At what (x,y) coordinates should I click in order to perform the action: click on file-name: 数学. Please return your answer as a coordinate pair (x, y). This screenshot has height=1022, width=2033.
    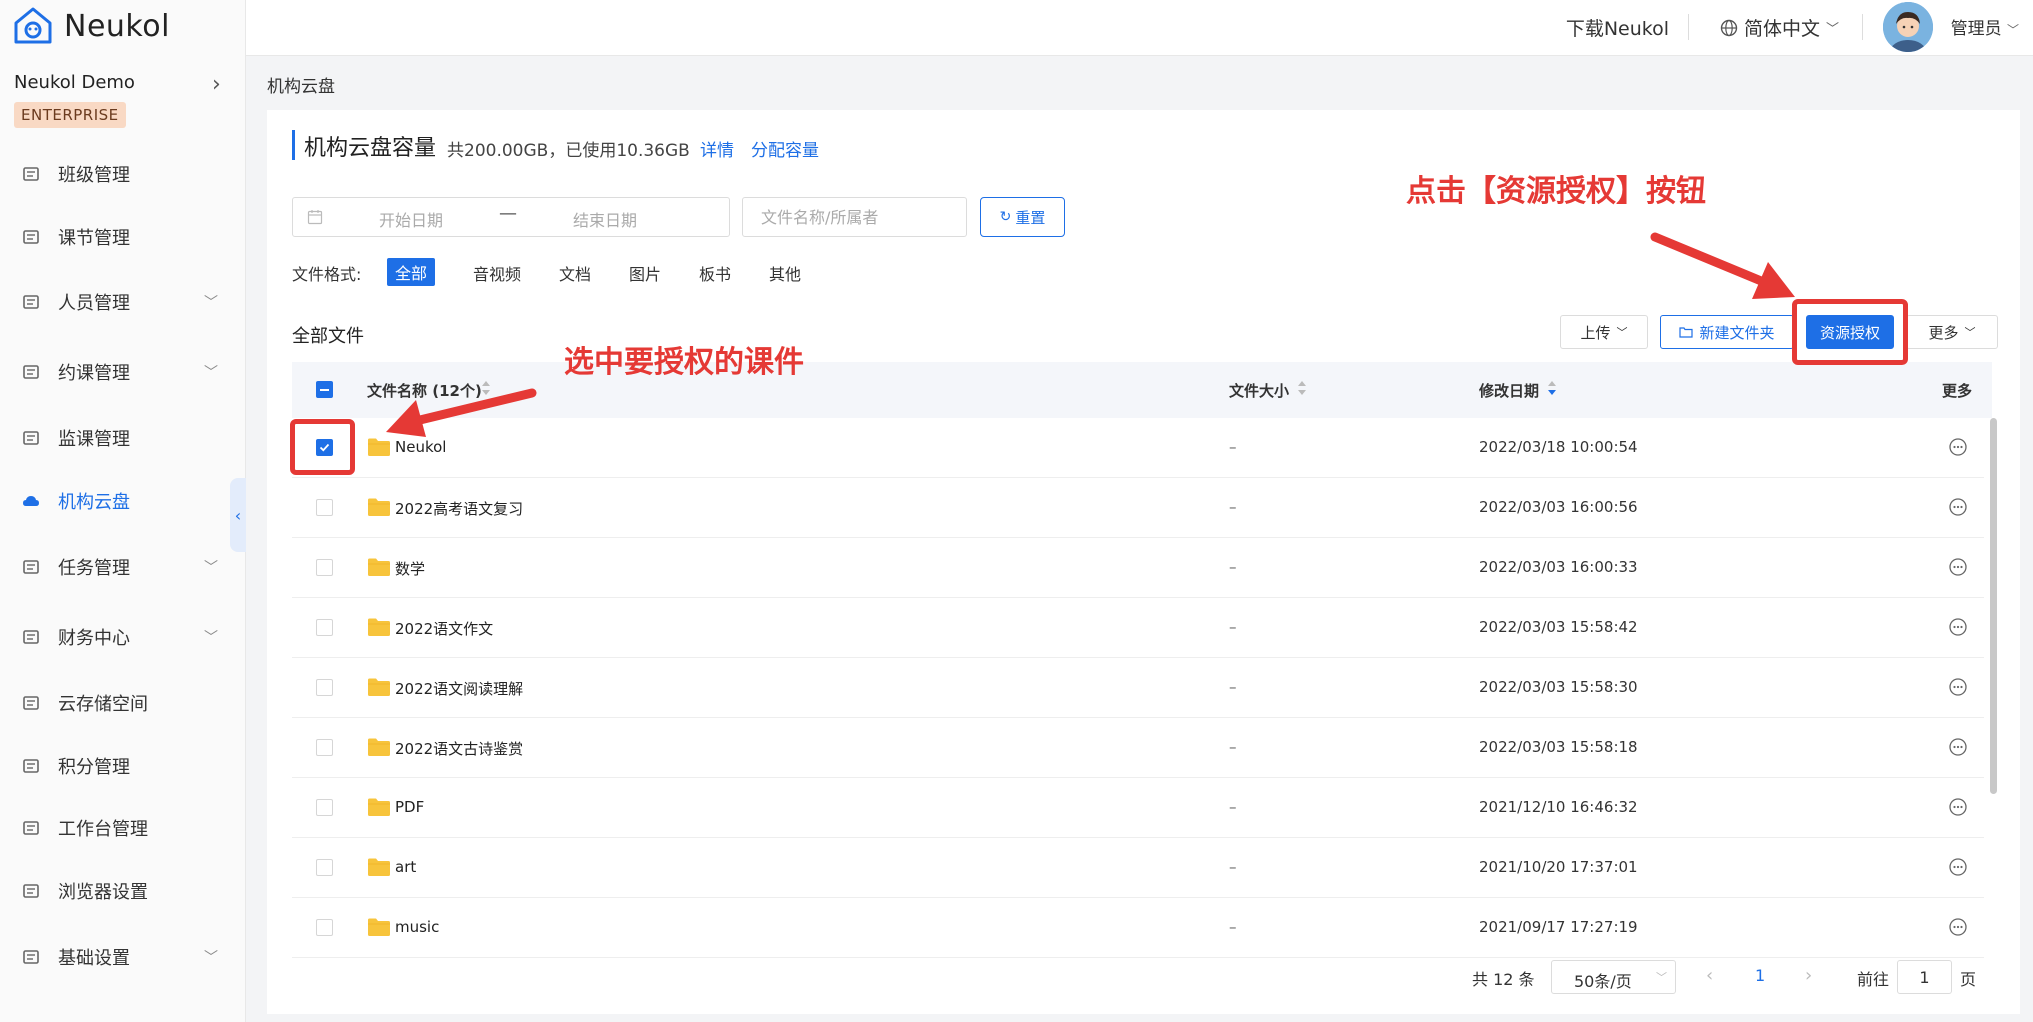
    Looking at the image, I should click on (410, 568).